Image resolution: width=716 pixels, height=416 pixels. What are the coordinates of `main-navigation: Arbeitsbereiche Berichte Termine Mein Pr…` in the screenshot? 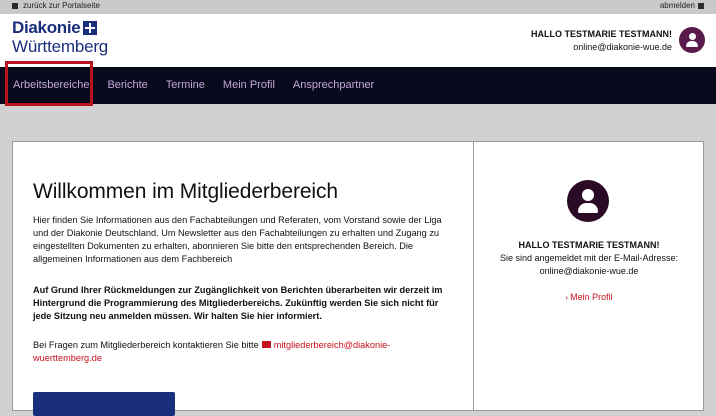 It's located at (358, 85).